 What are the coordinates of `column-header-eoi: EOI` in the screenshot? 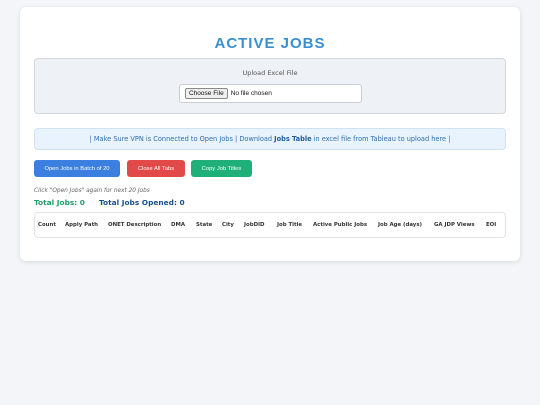 It's located at (494, 225).